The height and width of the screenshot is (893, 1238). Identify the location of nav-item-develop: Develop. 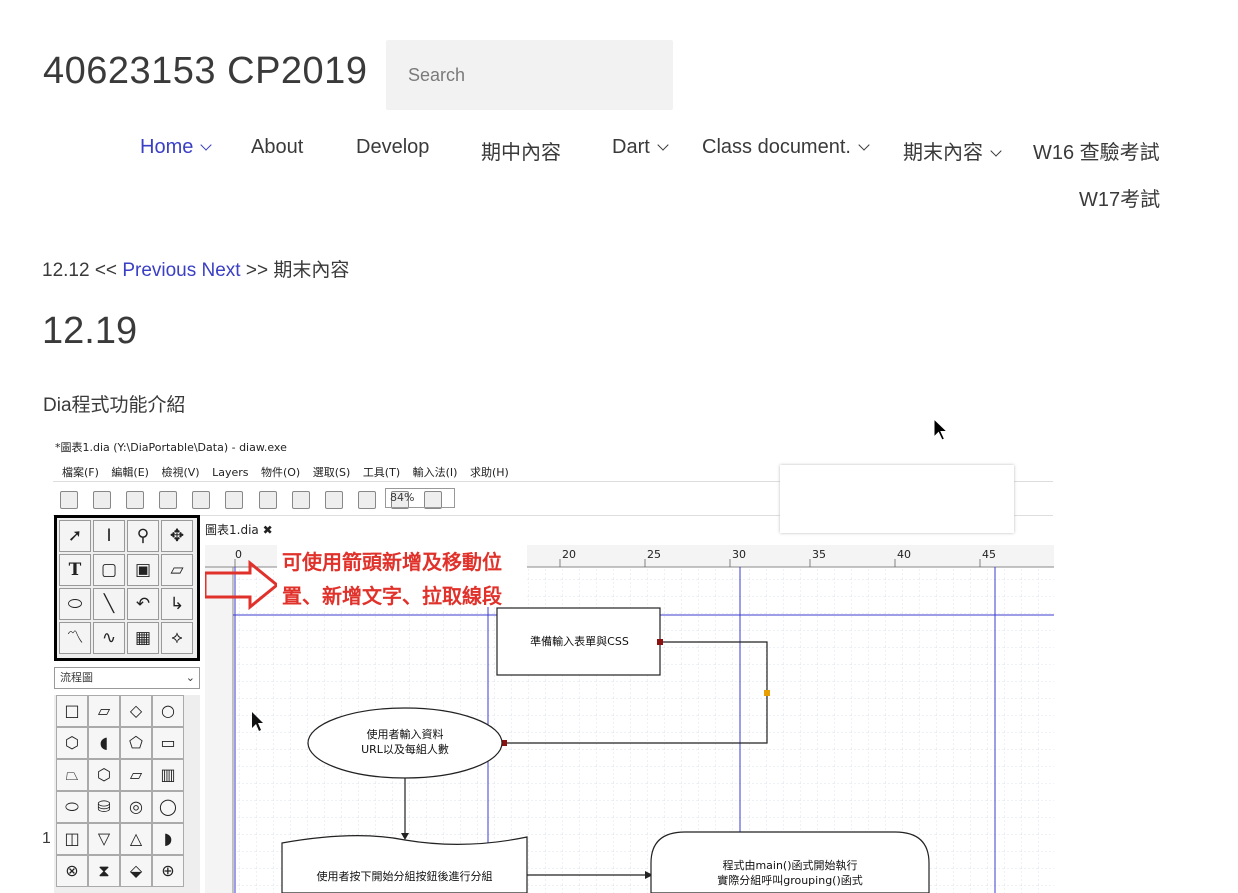
(392, 147).